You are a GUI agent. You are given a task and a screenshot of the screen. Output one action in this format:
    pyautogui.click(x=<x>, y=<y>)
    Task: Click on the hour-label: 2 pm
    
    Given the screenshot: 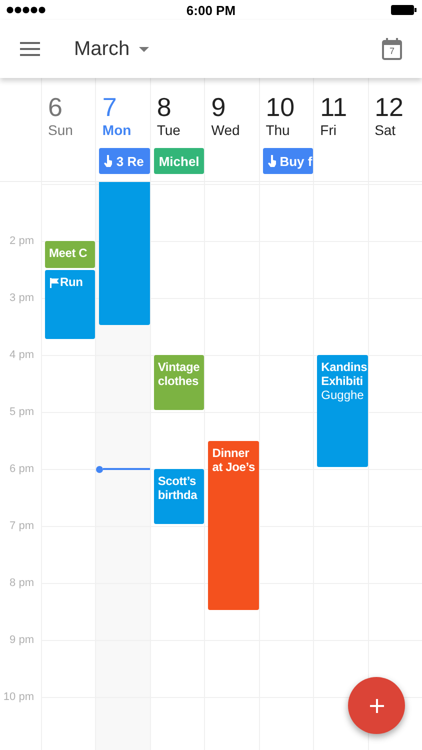 What is the action you would take?
    pyautogui.click(x=22, y=241)
    